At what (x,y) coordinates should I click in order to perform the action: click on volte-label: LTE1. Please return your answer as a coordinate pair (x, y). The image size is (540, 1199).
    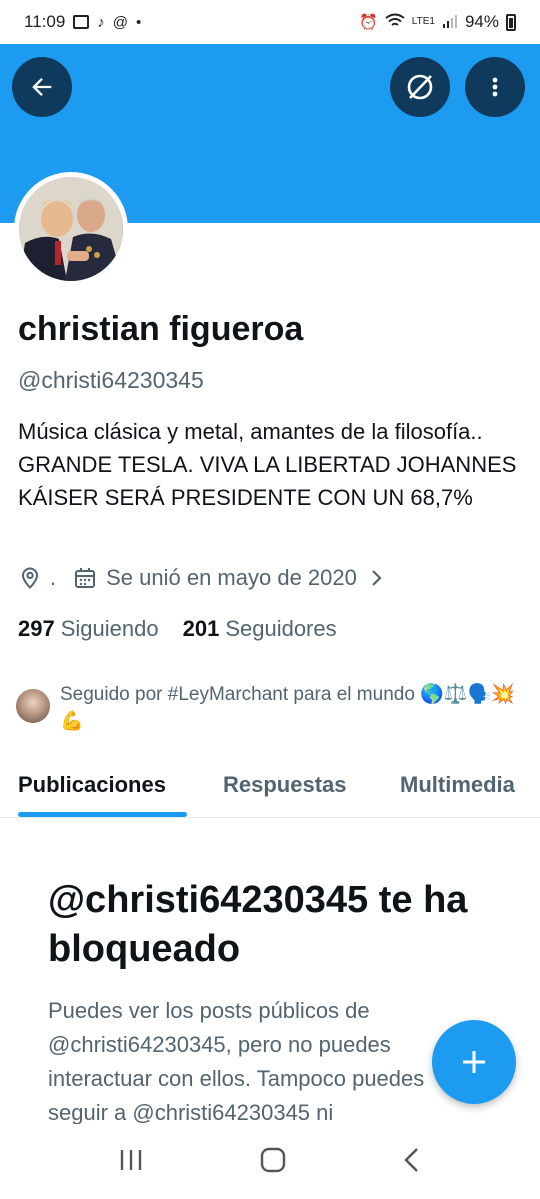
    Looking at the image, I should click on (423, 21).